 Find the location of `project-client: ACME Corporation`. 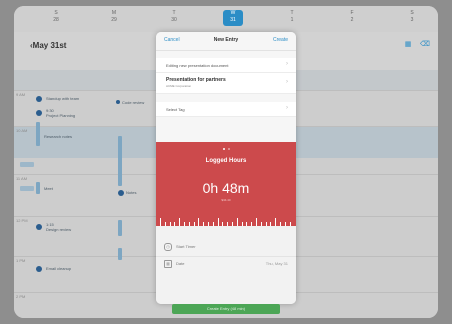

project-client: ACME Corporation is located at coordinates (179, 86).